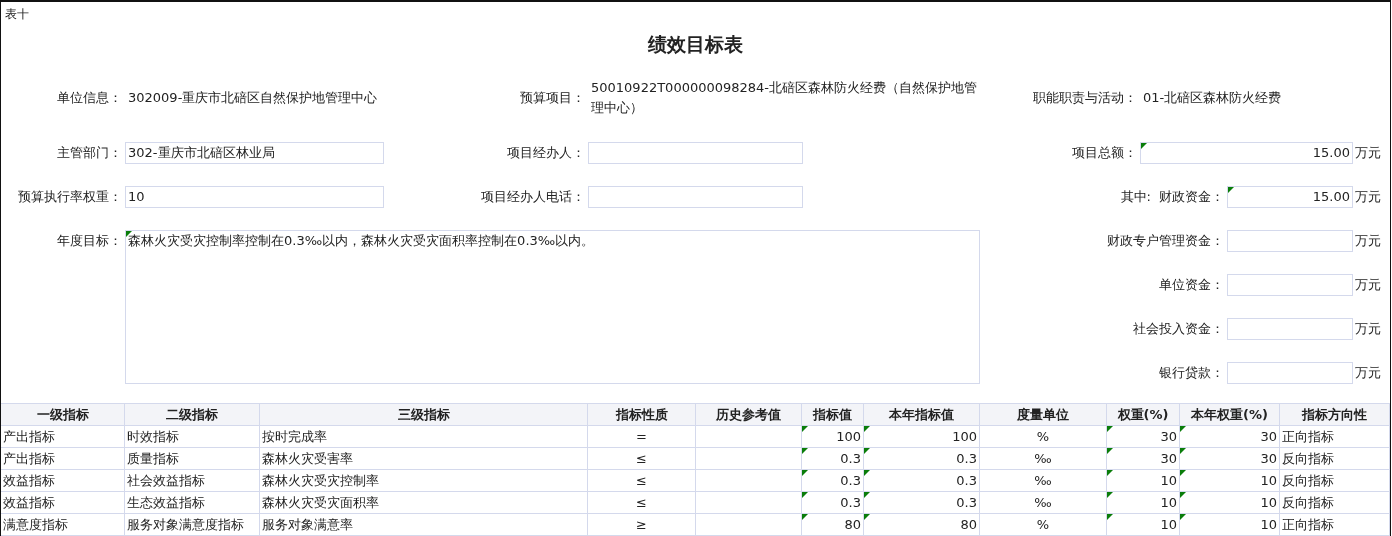 The height and width of the screenshot is (536, 1392). Describe the element at coordinates (1085, 97) in the screenshot. I see `field-label: 职能职责与活动：` at that location.